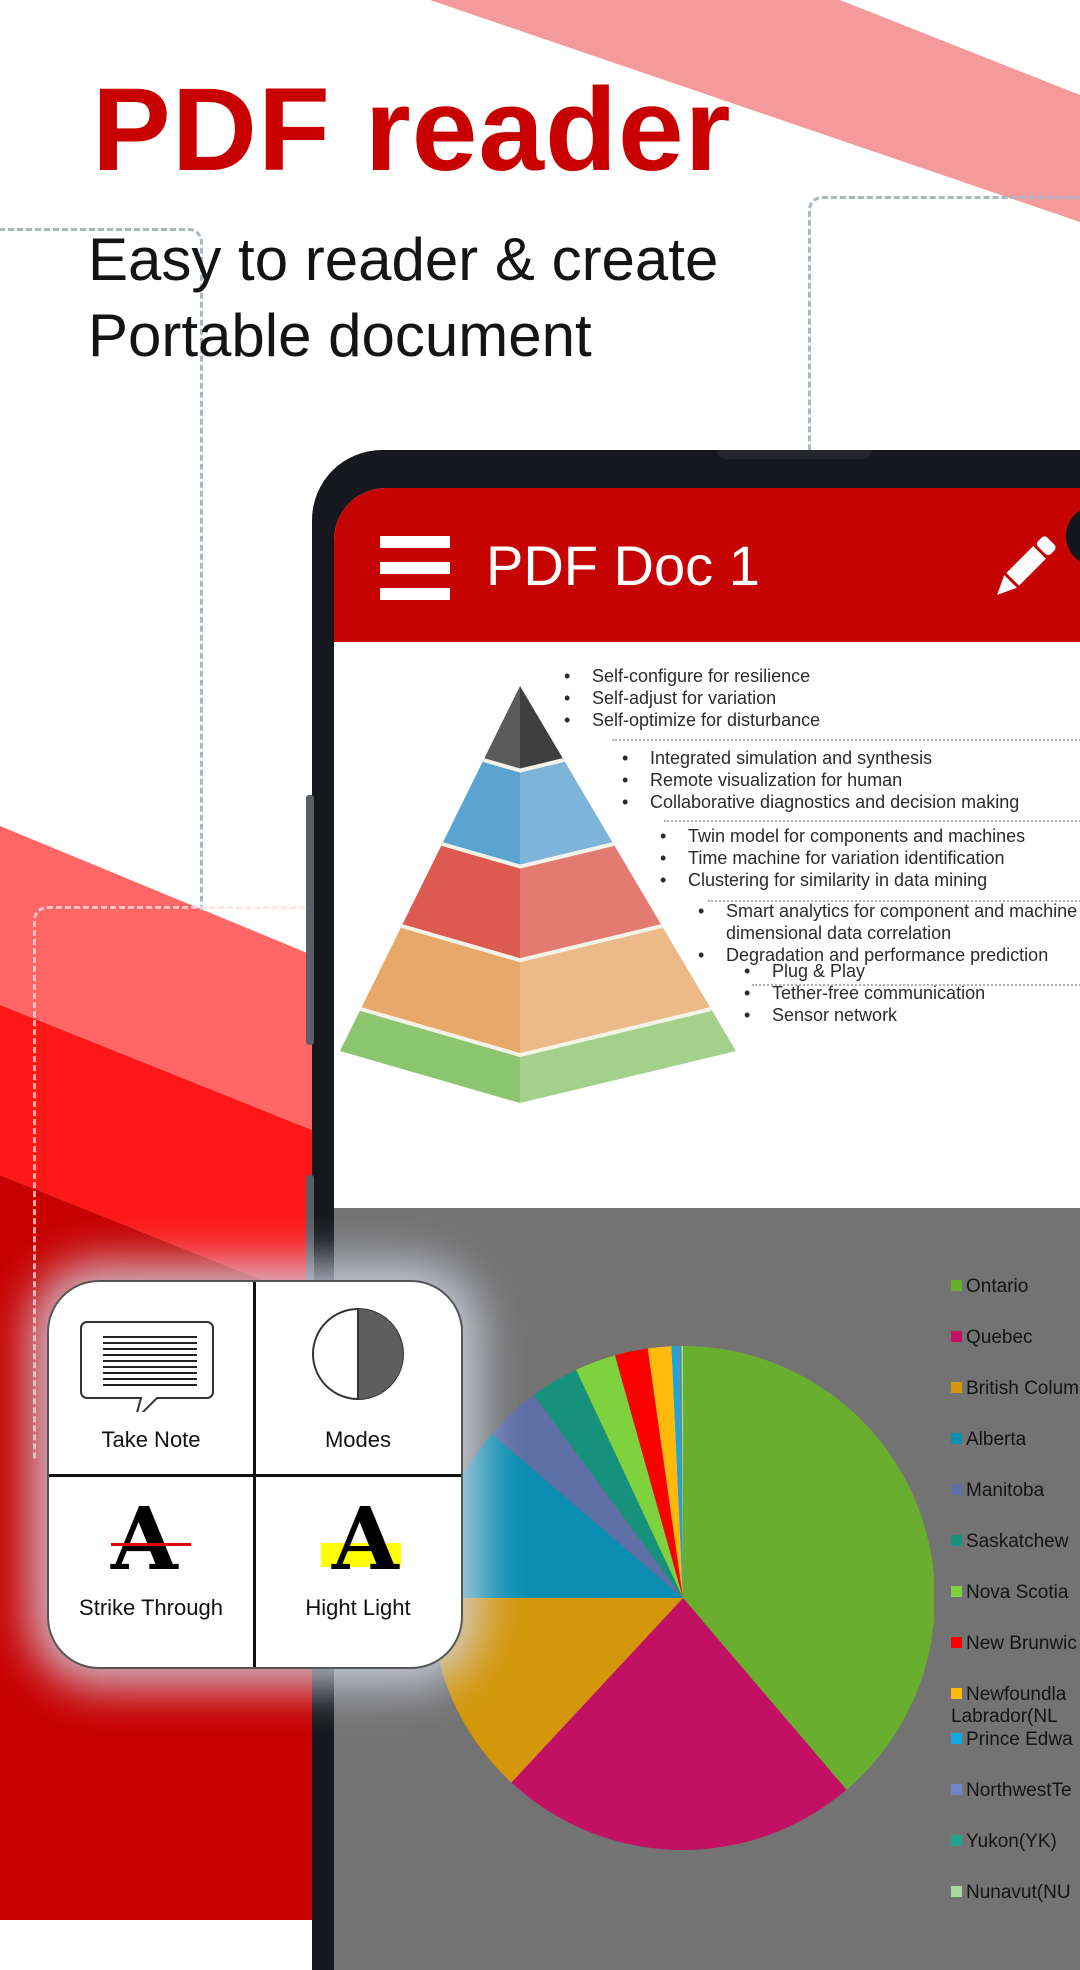 The width and height of the screenshot is (1080, 1970). I want to click on legend-label: Alberta, so click(996, 1439).